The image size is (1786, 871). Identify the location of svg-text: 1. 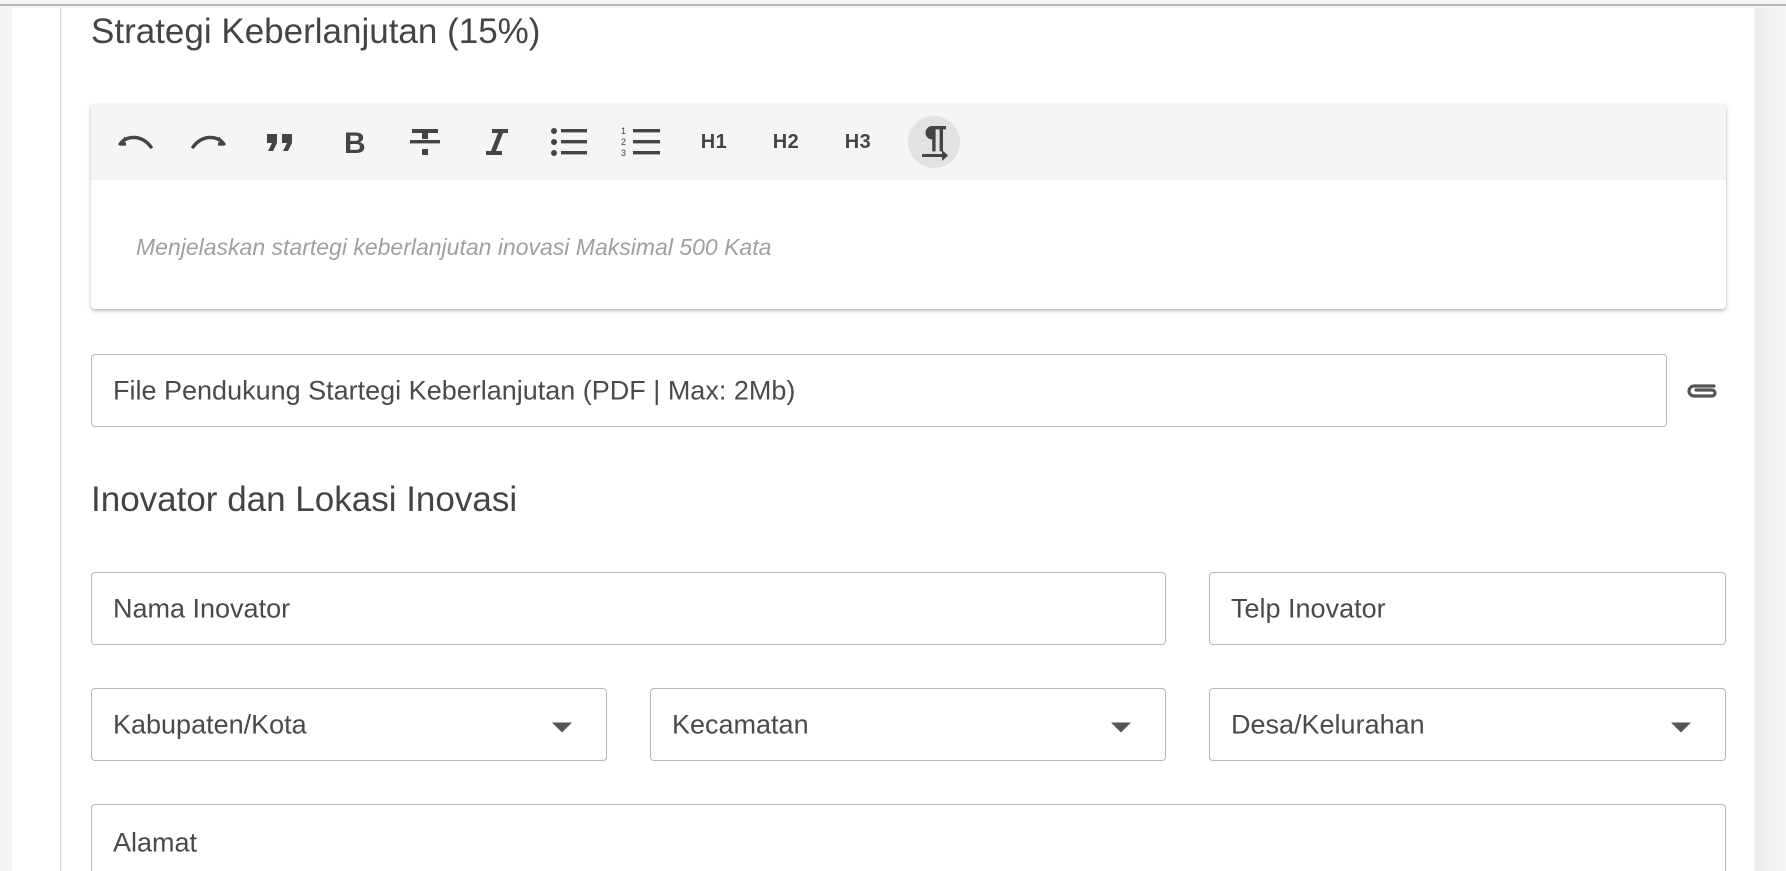
(623, 131).